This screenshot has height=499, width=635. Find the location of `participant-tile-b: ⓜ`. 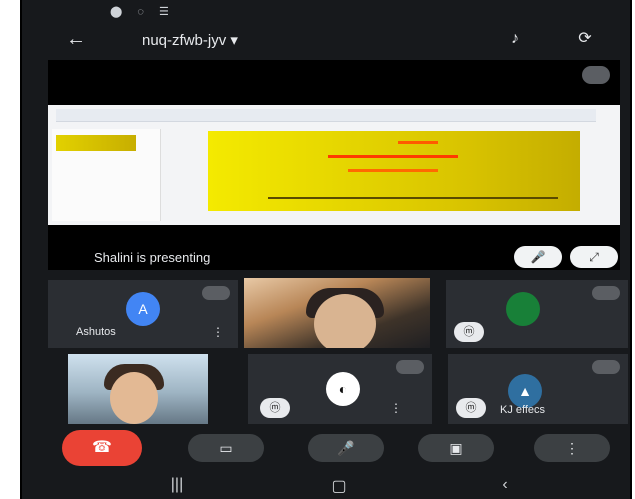

participant-tile-b: ⓜ is located at coordinates (537, 314).